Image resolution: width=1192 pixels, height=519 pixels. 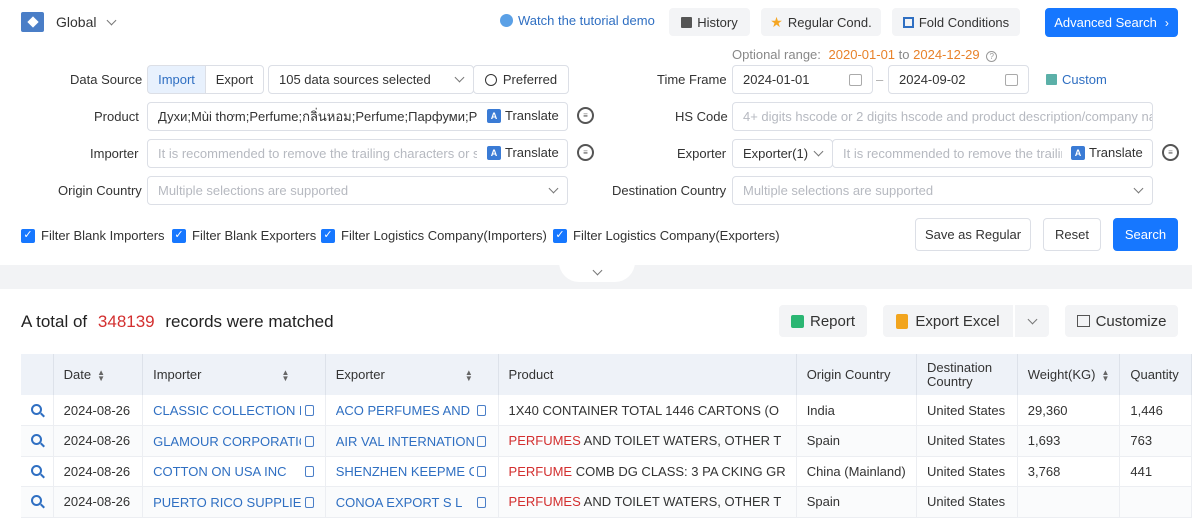 I want to click on origin-country-select: Multiple selections are supported, so click(x=357, y=190).